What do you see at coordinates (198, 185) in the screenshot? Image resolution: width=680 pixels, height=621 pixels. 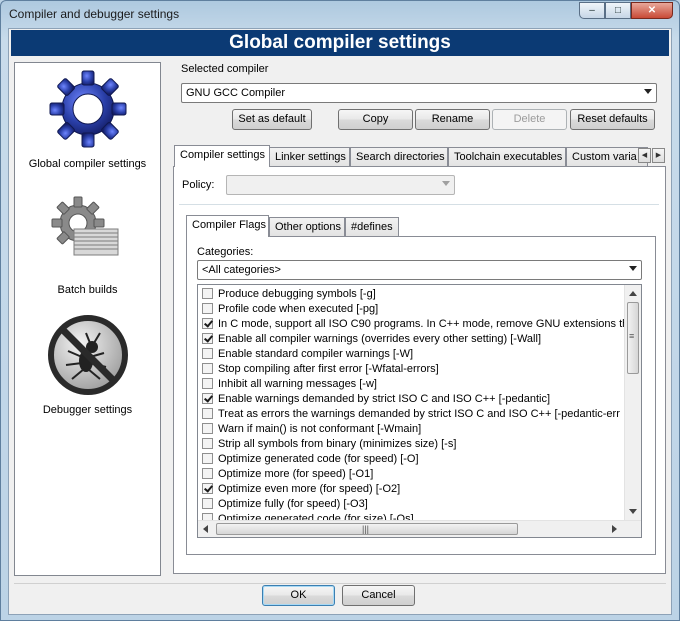 I see `policy-label: Policy:` at bounding box center [198, 185].